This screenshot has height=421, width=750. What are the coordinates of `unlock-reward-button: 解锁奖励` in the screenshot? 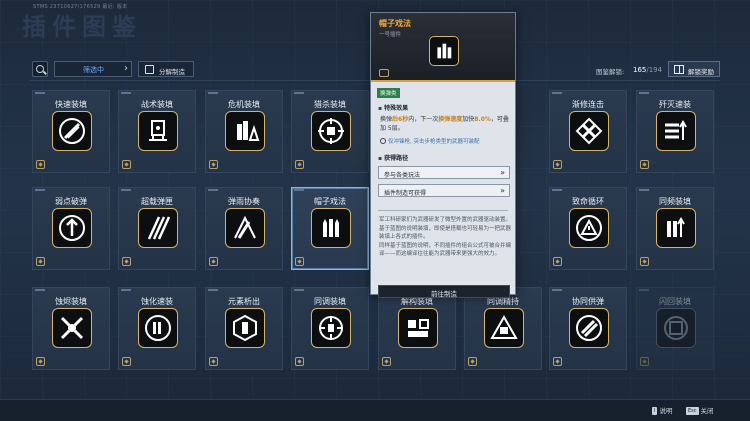 It's located at (694, 69).